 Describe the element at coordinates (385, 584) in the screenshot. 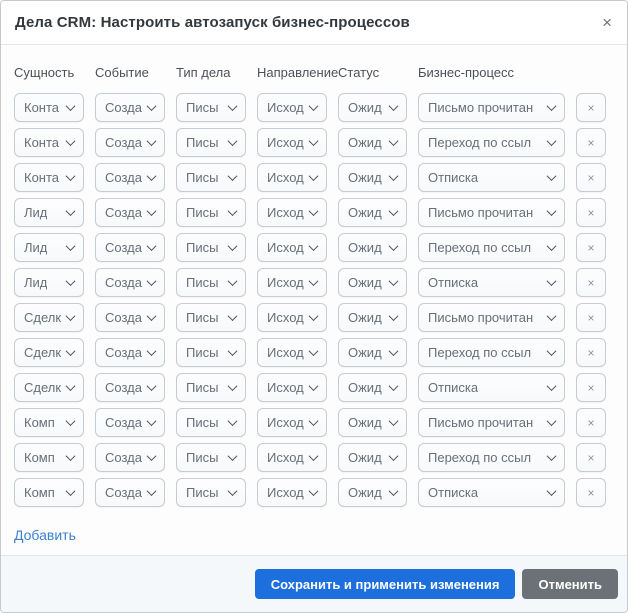

I see `save-button: Сохранить и применить изменения` at that location.